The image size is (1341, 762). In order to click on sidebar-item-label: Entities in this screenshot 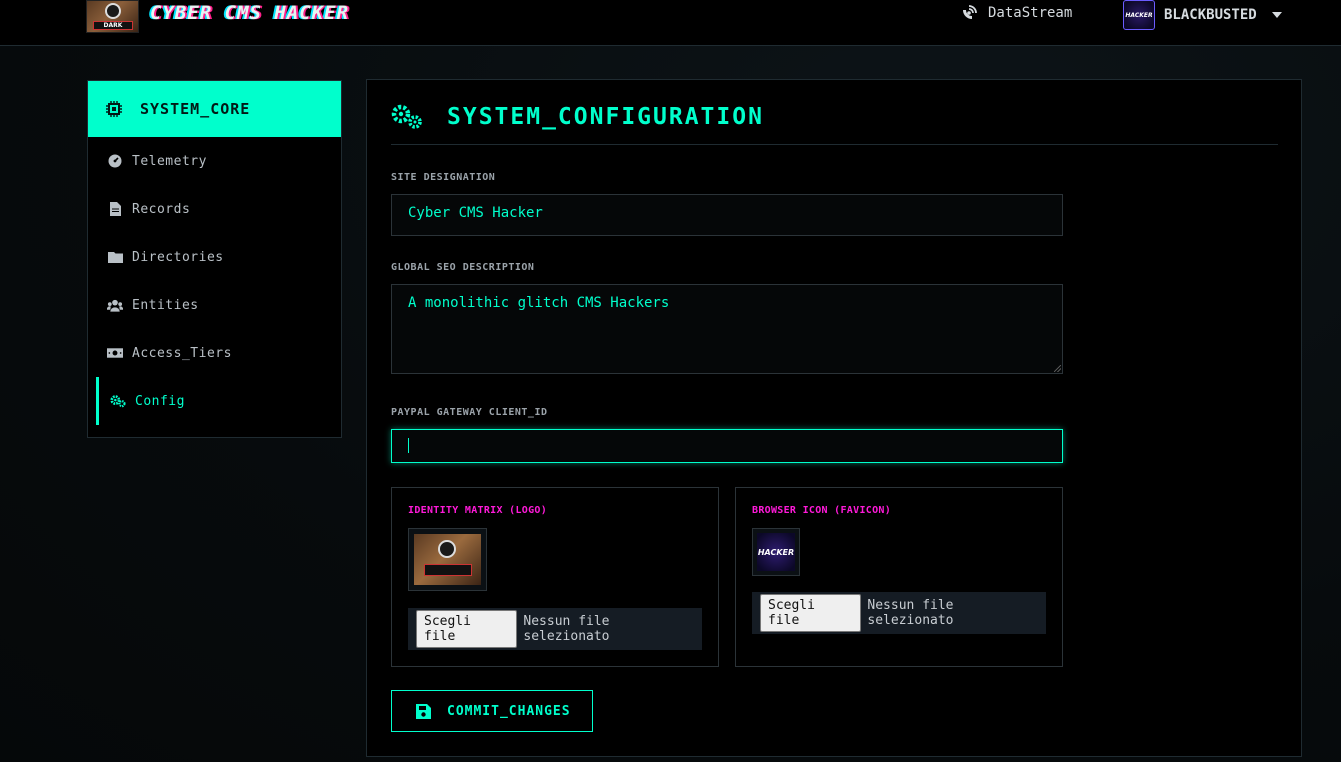, I will do `click(165, 305)`.